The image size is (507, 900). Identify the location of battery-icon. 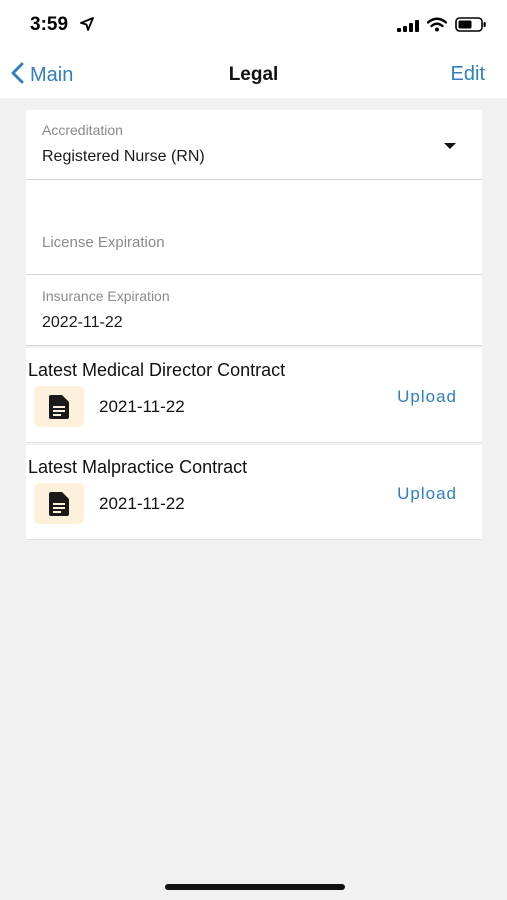
(471, 27).